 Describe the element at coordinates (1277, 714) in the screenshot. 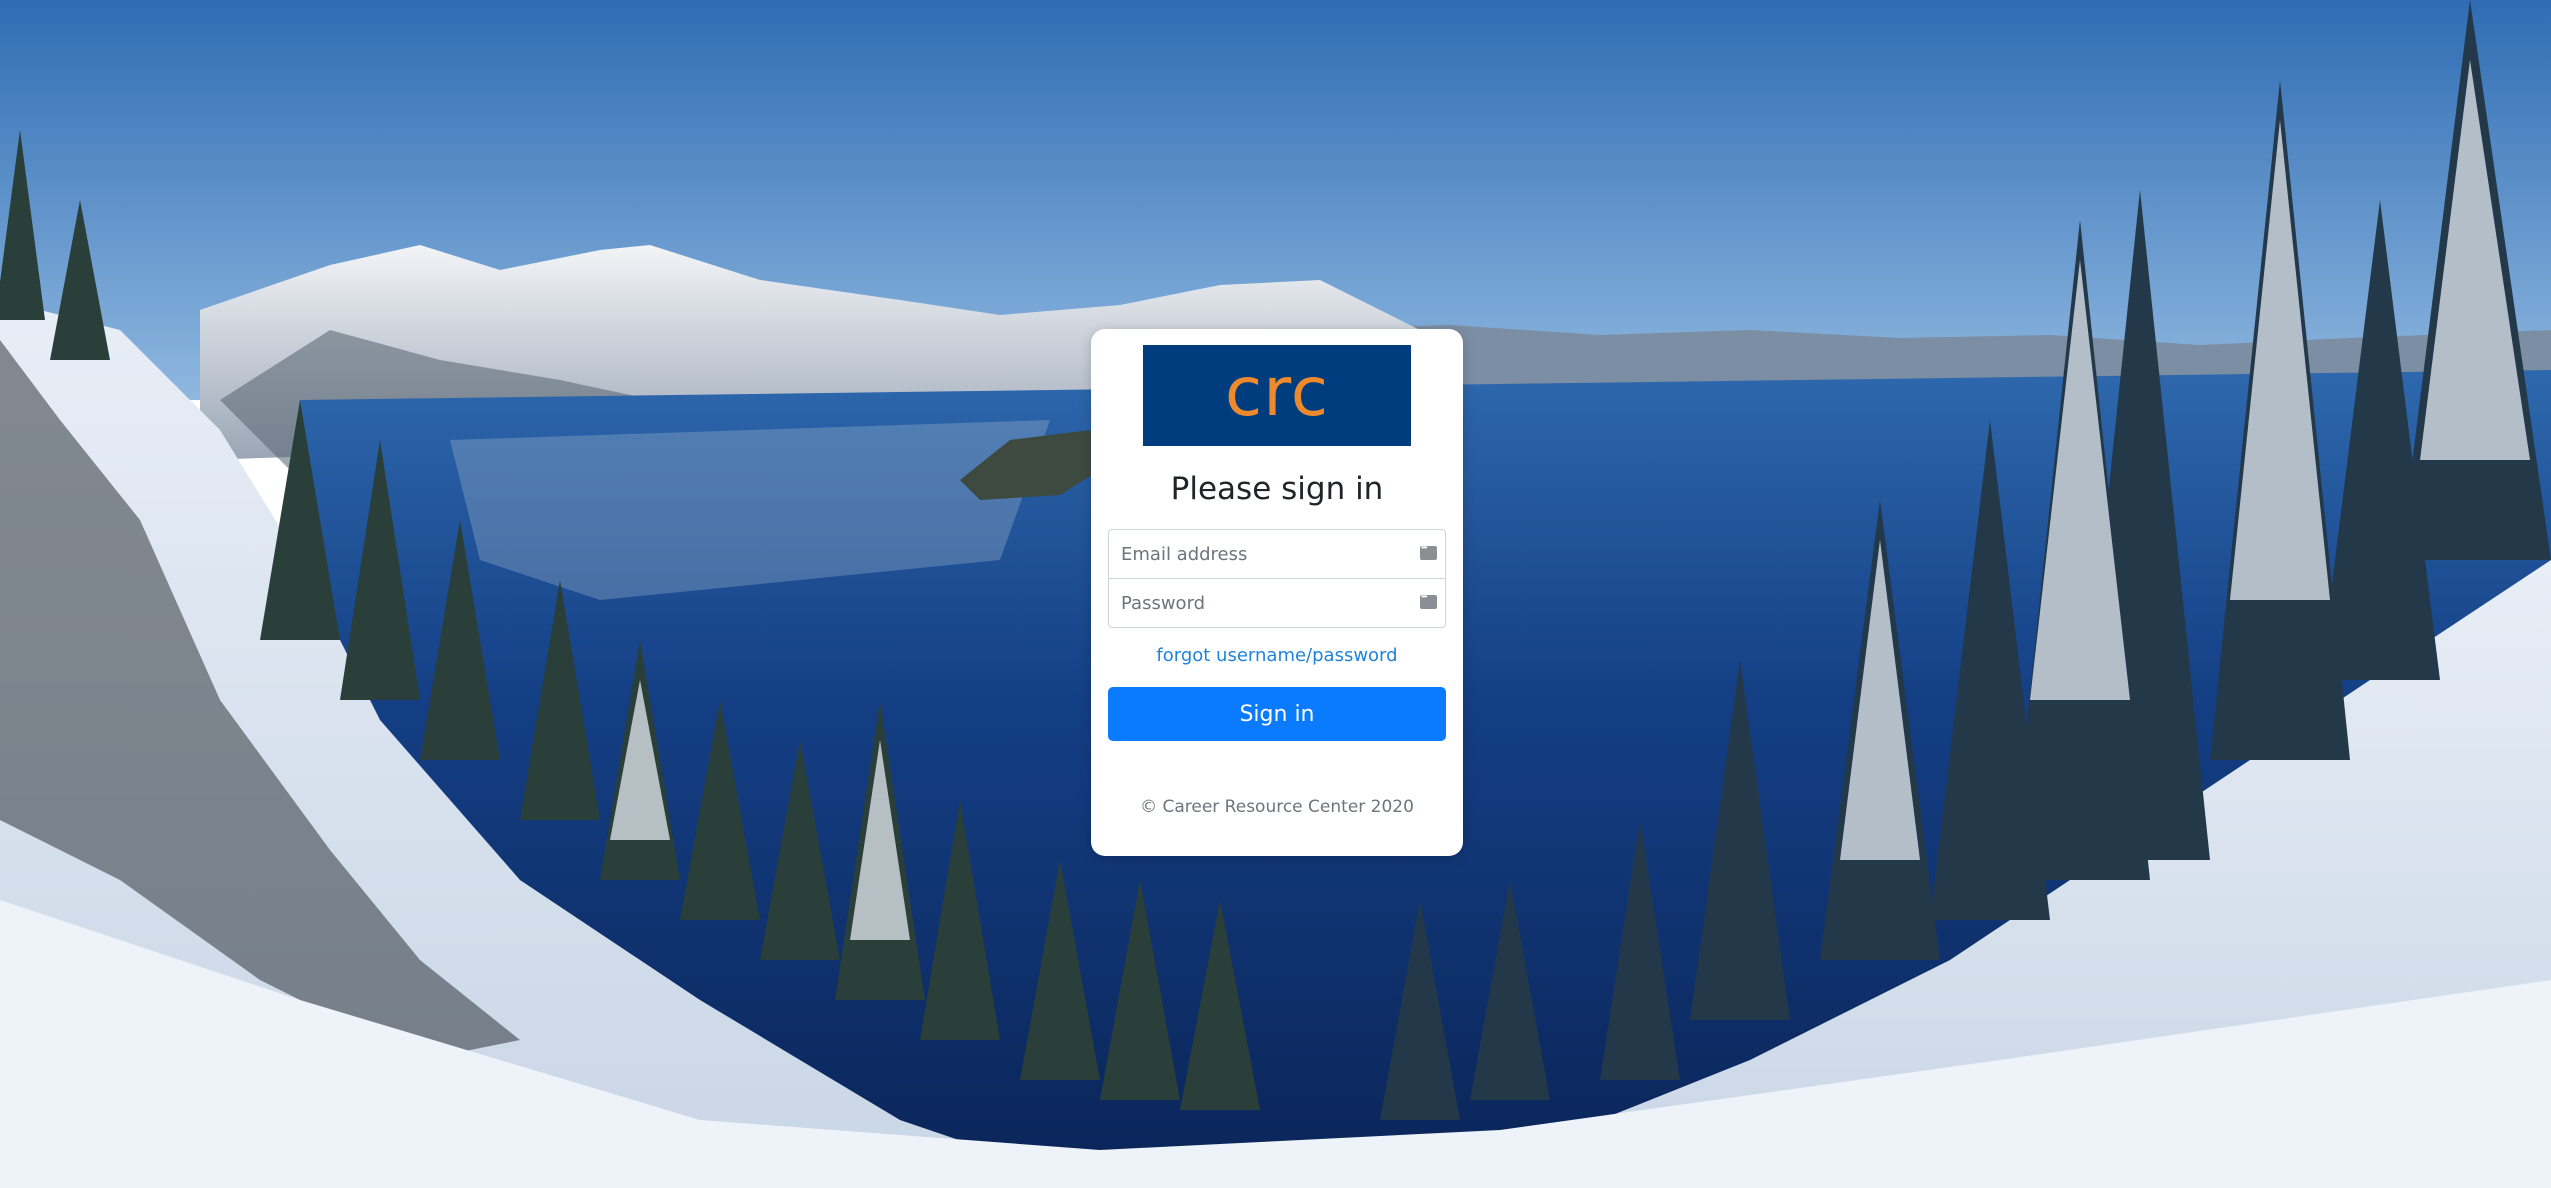

I see `sign-in-button: Sign in` at that location.